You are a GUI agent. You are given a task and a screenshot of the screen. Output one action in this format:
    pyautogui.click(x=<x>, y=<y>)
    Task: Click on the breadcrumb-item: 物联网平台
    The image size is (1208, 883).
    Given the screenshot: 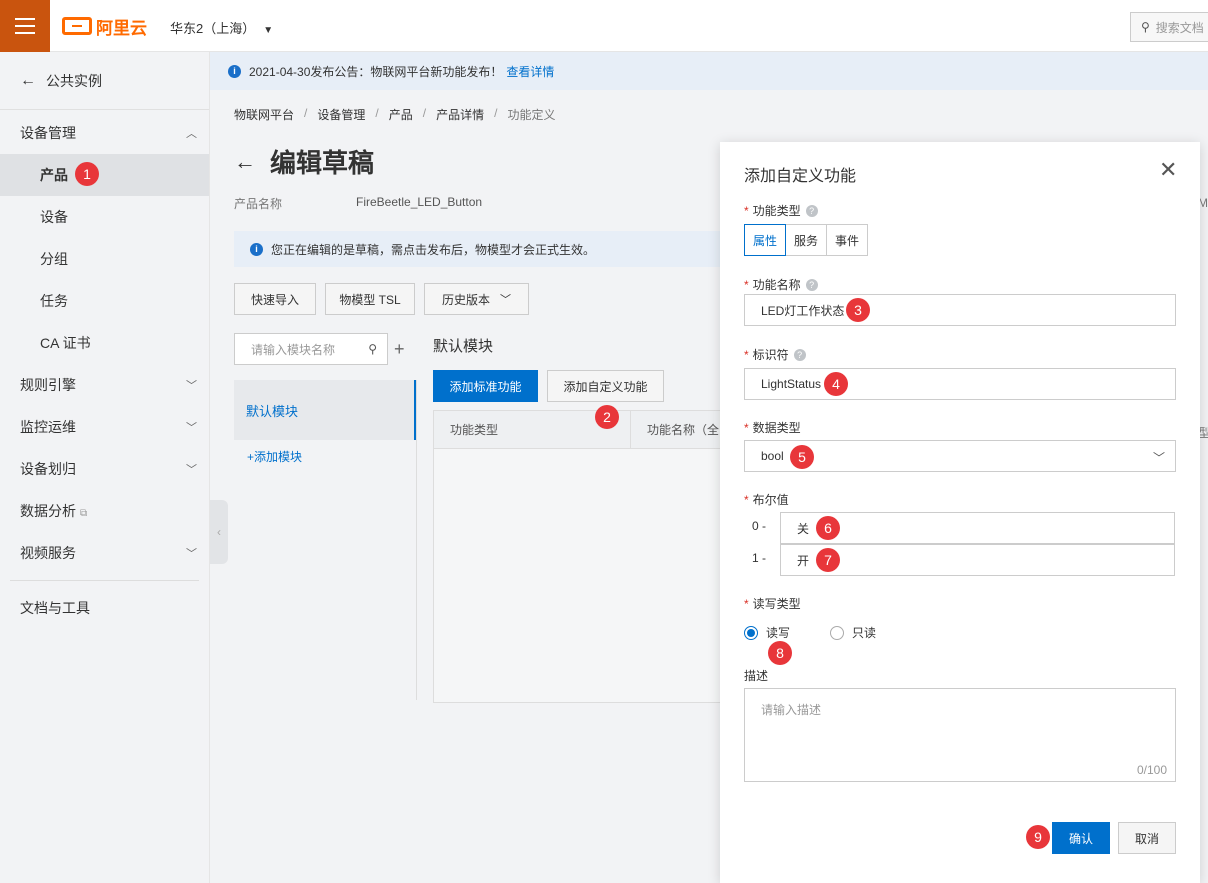 What is the action you would take?
    pyautogui.click(x=264, y=114)
    